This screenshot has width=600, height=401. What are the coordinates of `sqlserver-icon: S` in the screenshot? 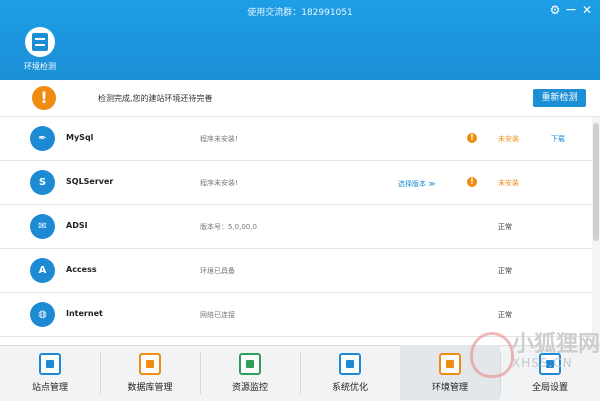 It's located at (42, 182).